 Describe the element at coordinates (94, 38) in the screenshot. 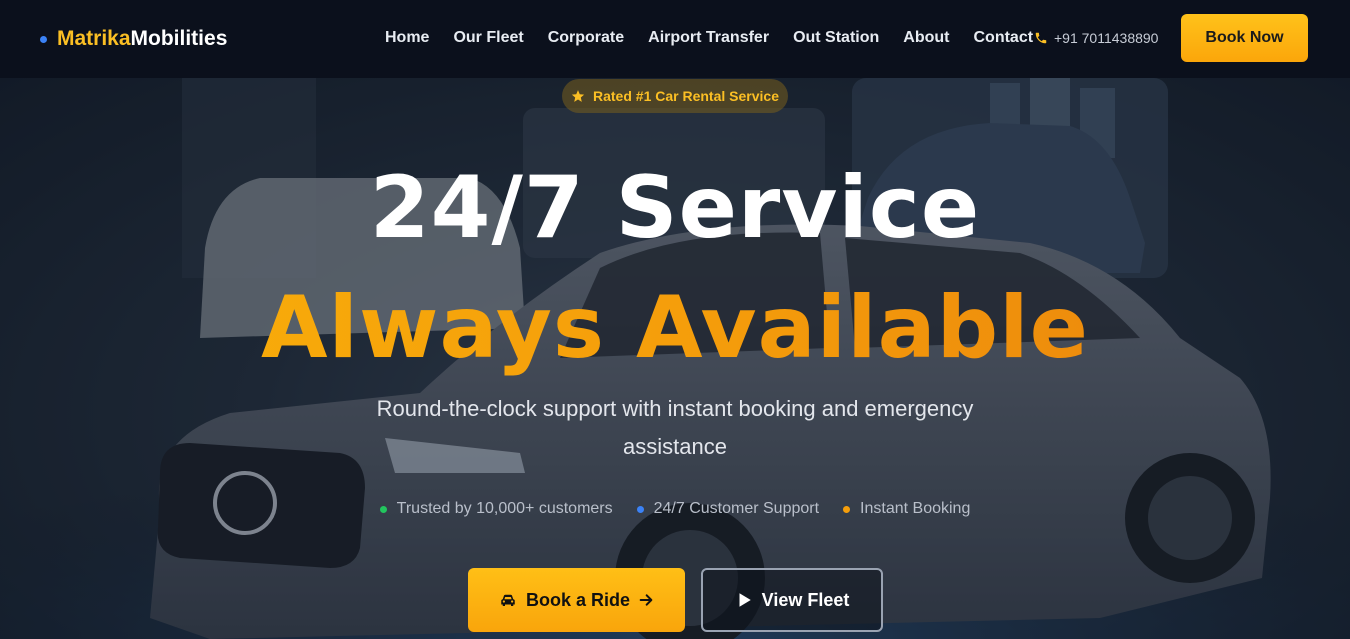

I see `brand-name-part1: Matrika` at that location.